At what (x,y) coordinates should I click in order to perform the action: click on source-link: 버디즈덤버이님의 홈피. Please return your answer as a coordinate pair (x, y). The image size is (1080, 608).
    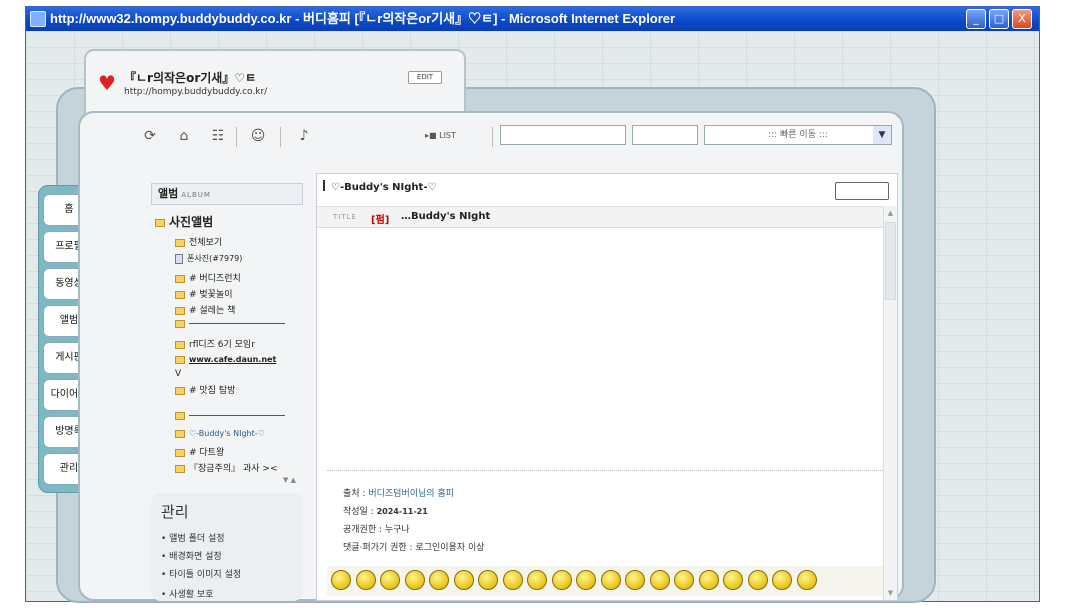
    Looking at the image, I should click on (411, 494).